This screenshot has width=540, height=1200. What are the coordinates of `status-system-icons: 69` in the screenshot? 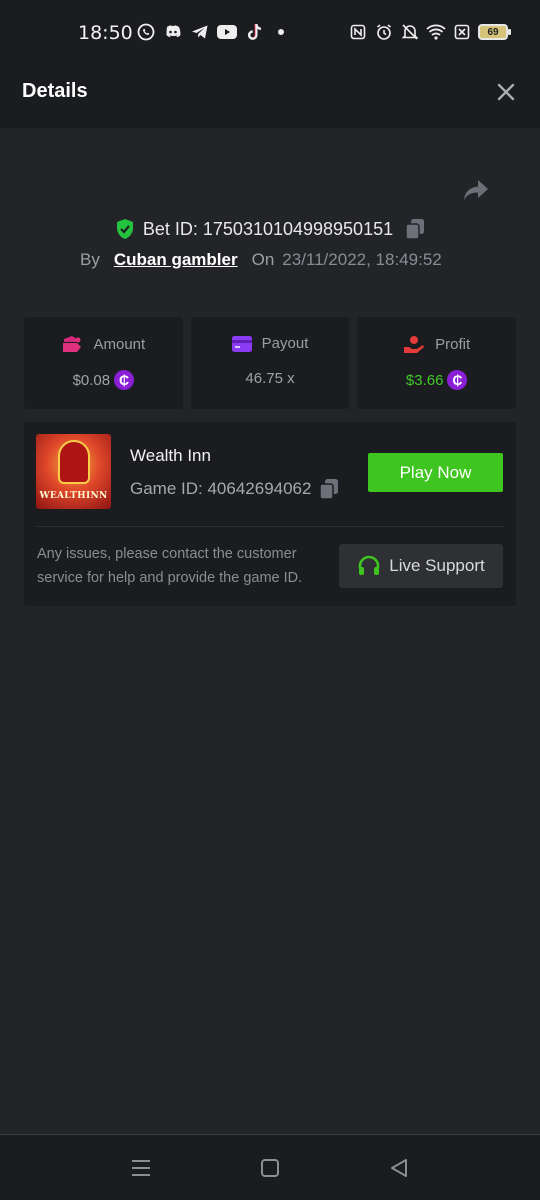 It's located at (429, 32).